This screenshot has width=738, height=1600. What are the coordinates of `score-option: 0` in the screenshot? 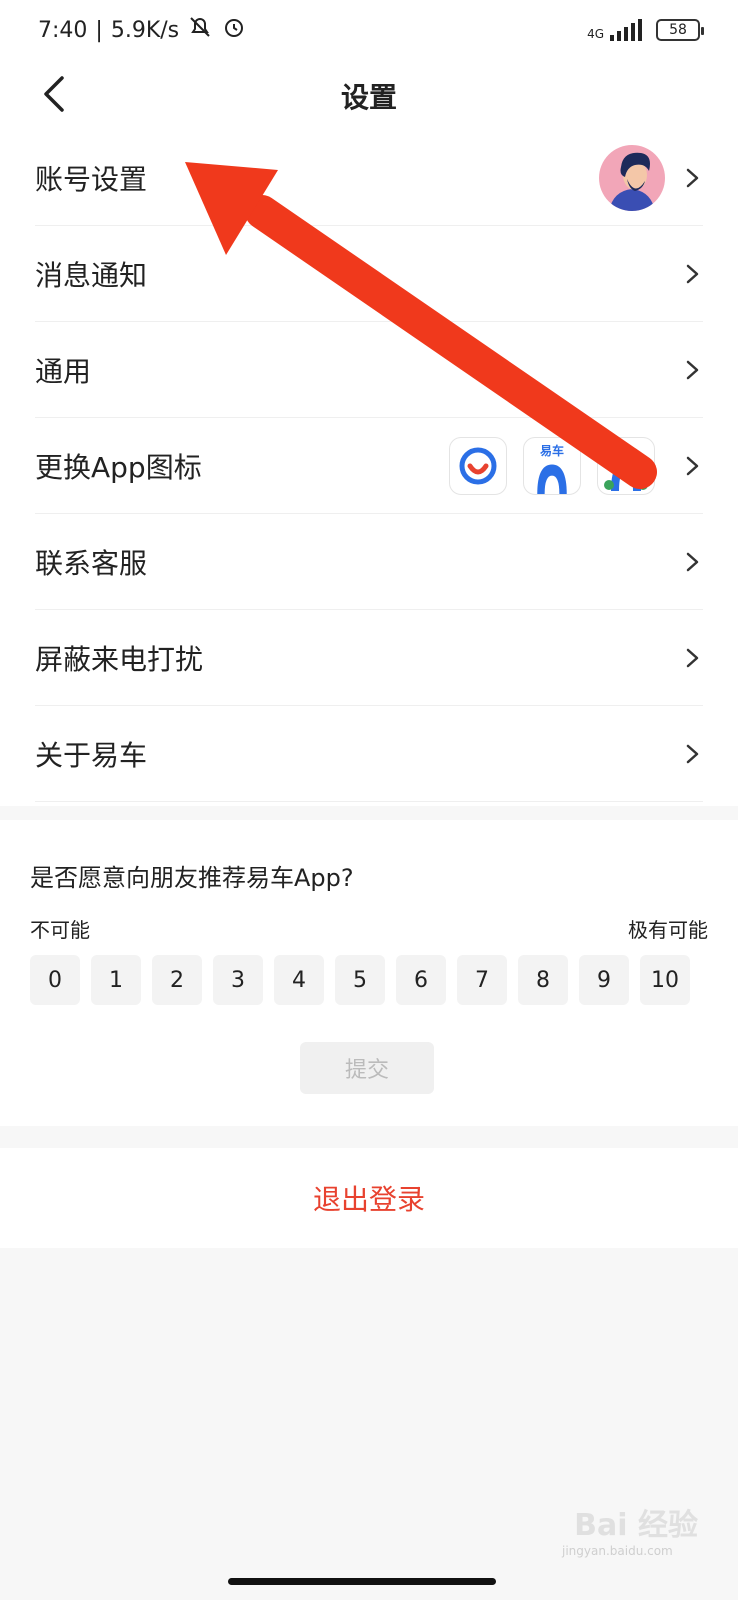 It's located at (55, 980).